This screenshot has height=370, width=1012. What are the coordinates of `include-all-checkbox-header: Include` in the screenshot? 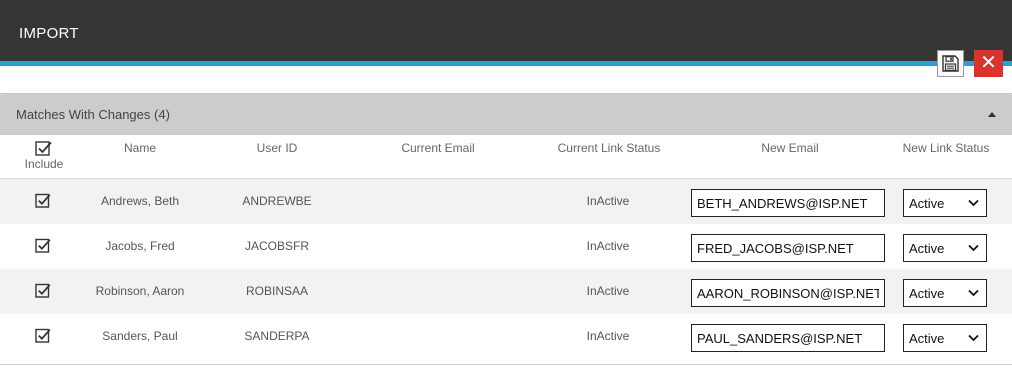 It's located at (44, 155).